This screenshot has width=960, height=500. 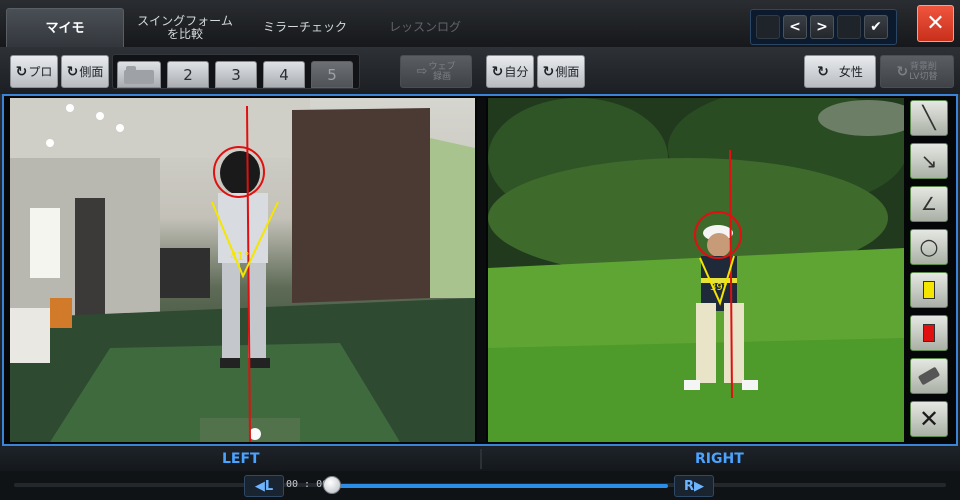 What do you see at coordinates (240, 256) in the screenshot?
I see `left-angle-label: 41°` at bounding box center [240, 256].